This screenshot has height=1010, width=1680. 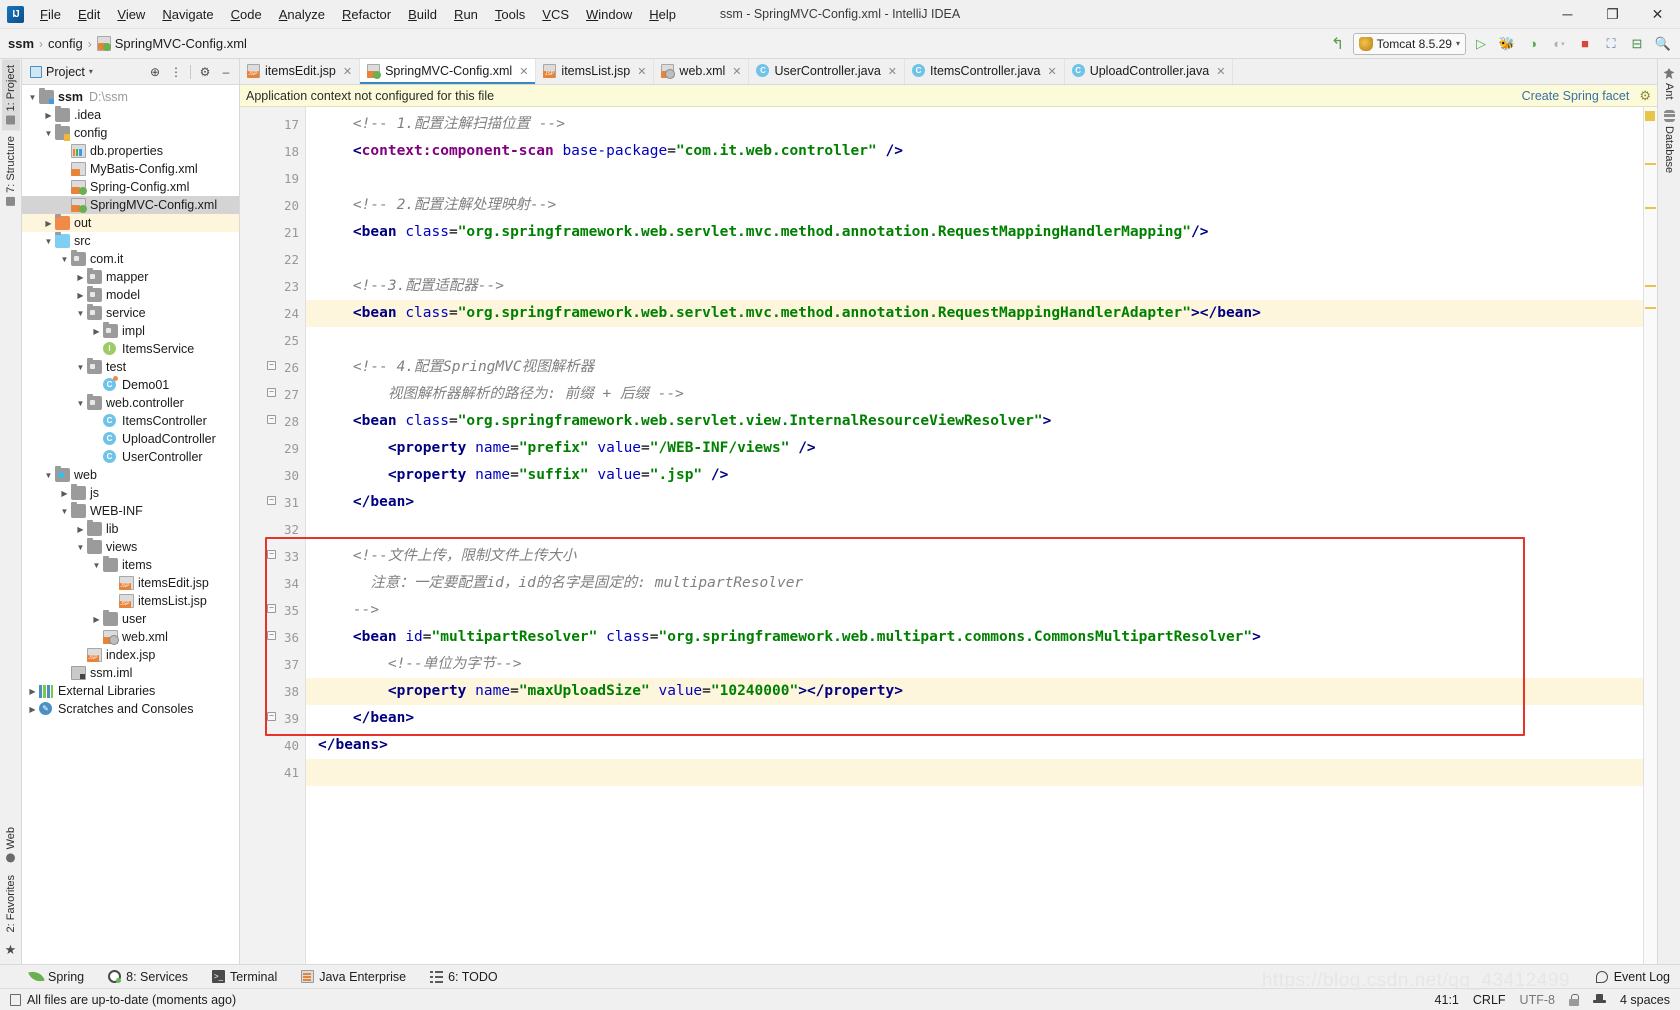 I want to click on favorites-star-icon: ★, so click(x=11, y=951).